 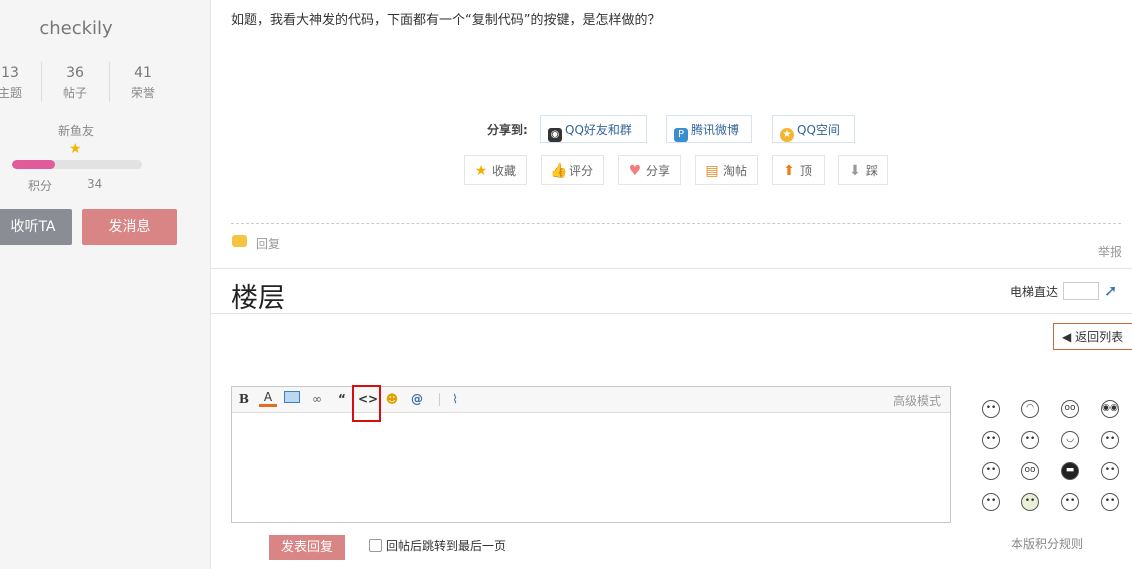 I want to click on smiley-icon: ◡, so click(x=1070, y=440).